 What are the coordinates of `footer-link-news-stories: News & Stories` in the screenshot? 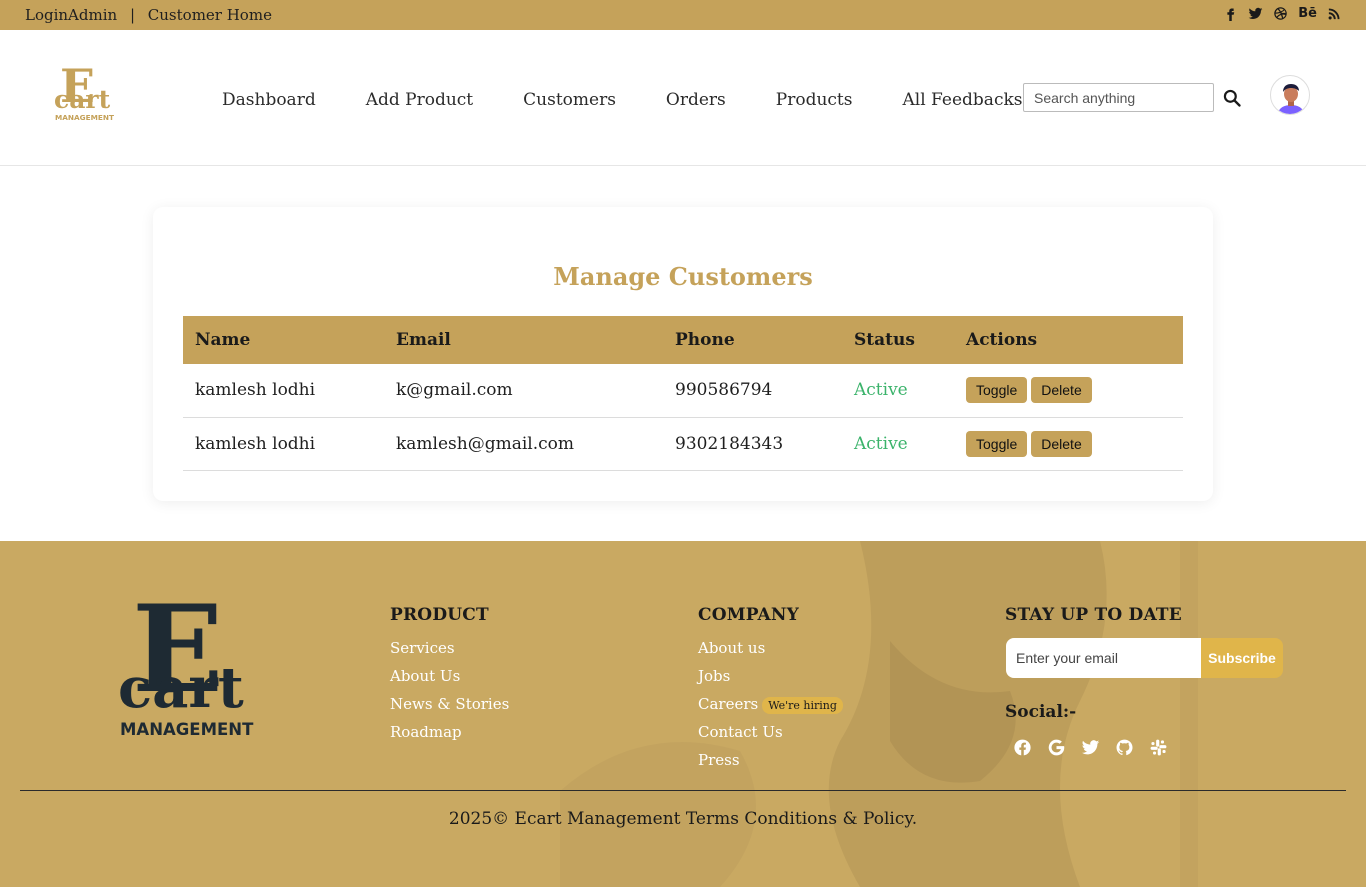 It's located at (449, 709).